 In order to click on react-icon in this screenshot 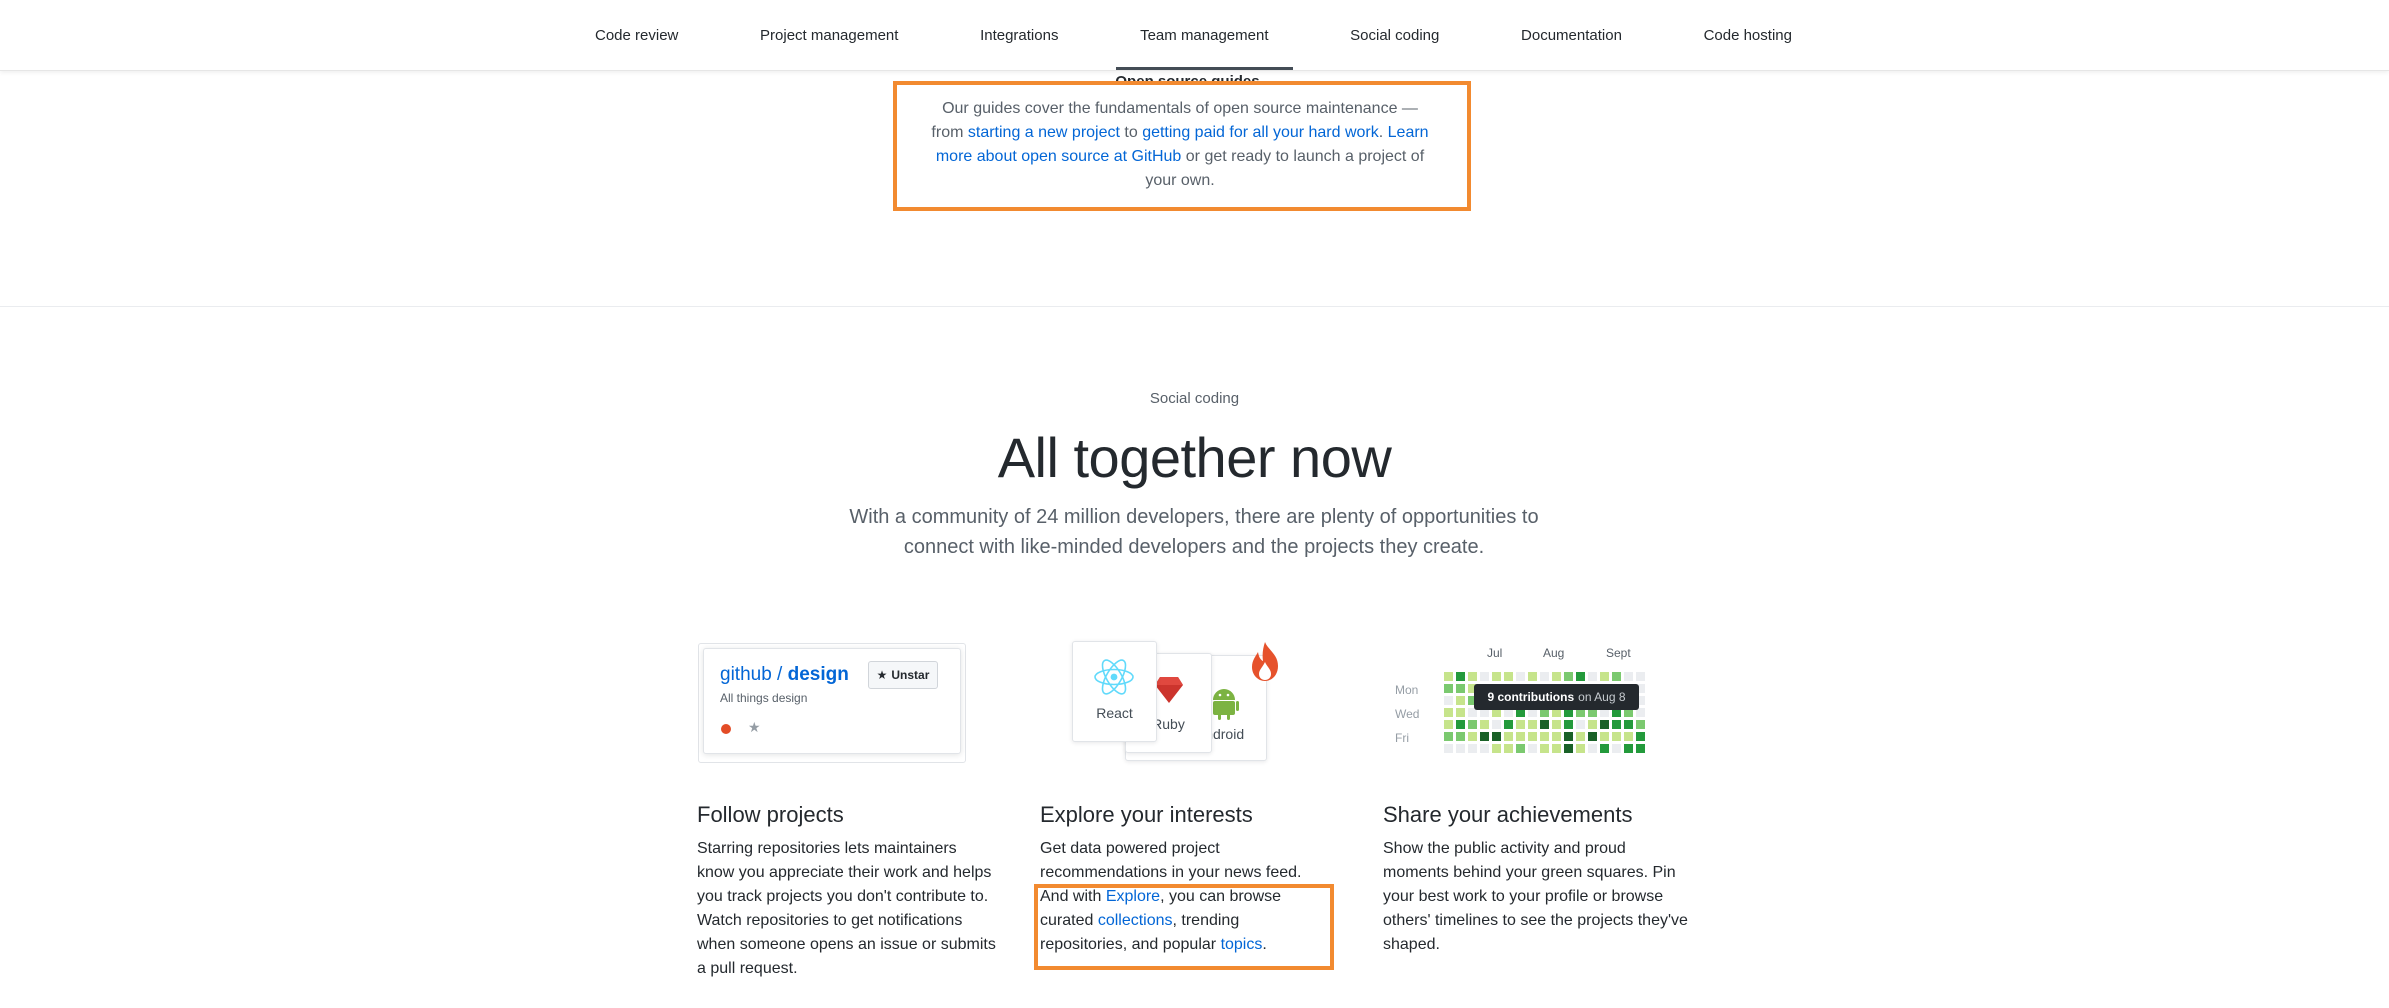, I will do `click(1114, 679)`.